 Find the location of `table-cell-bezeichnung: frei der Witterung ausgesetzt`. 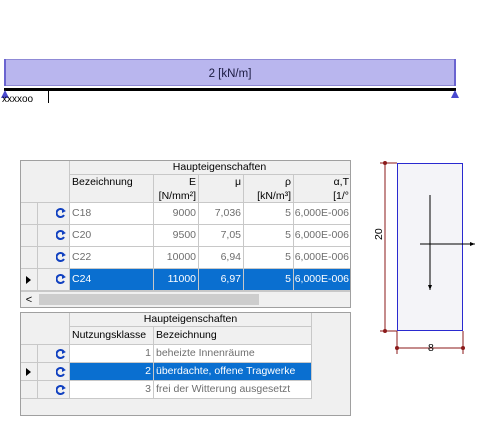

table-cell-bezeichnung: frei der Witterung ausgesetzt is located at coordinates (233, 390).